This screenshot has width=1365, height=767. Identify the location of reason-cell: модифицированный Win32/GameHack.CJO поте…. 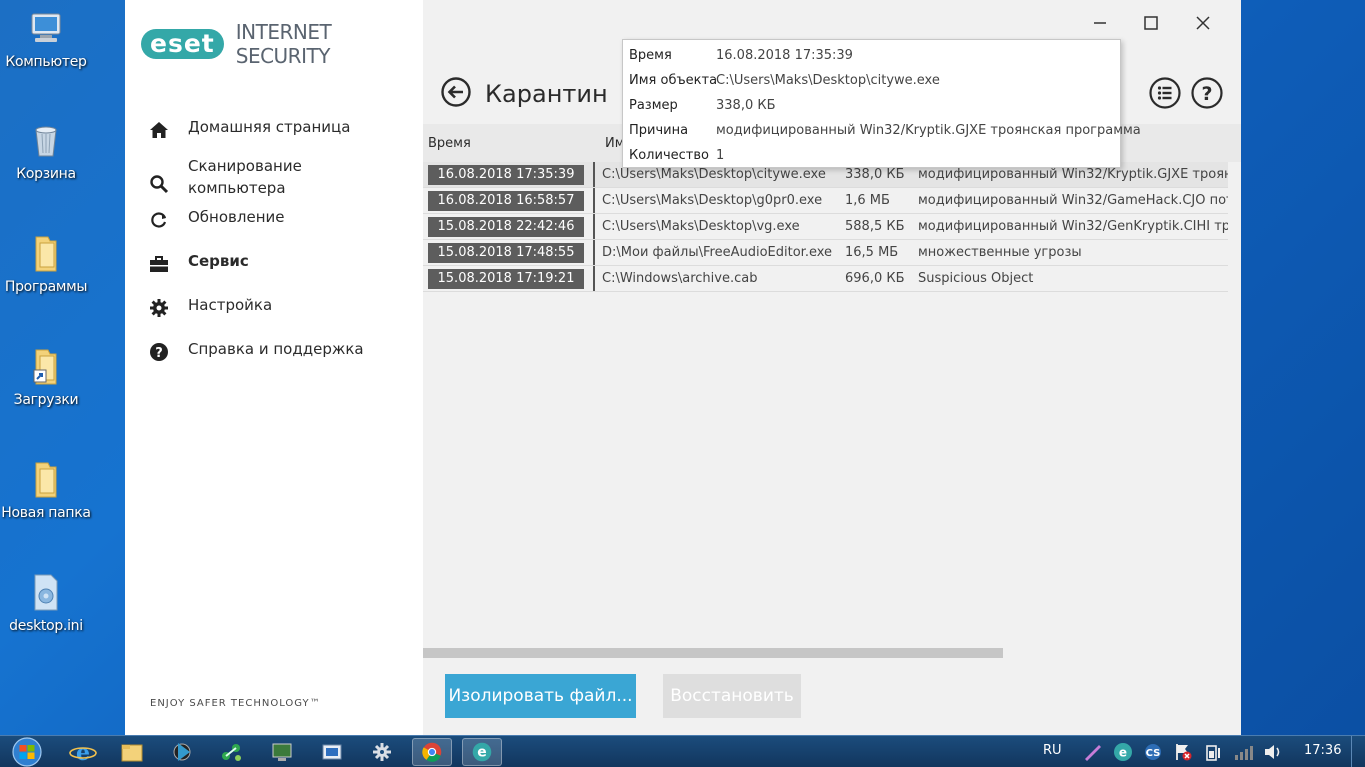
(1073, 200).